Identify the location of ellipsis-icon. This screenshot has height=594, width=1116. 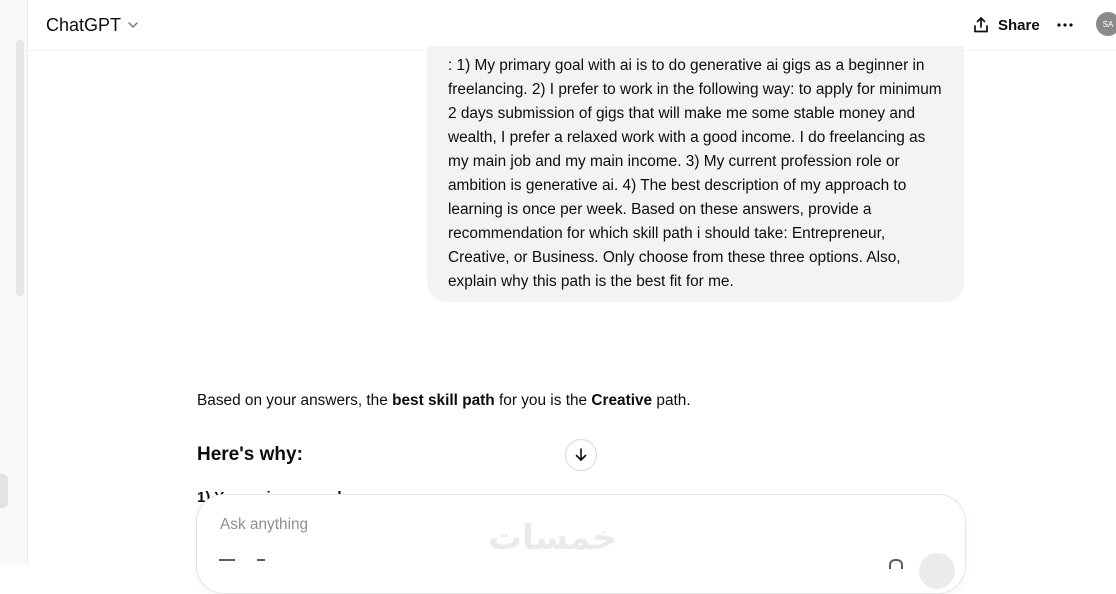
(1065, 25).